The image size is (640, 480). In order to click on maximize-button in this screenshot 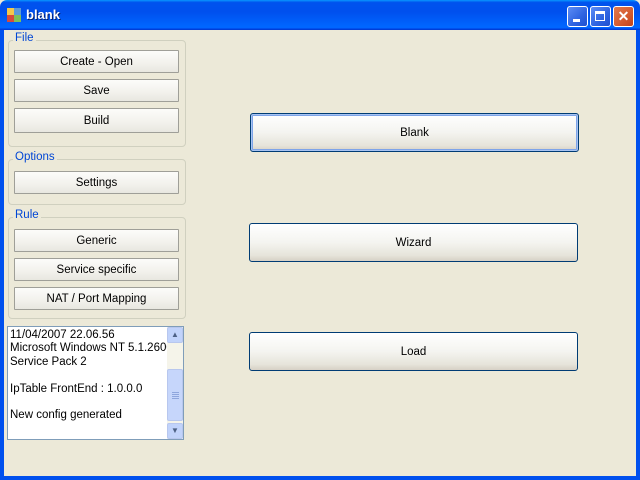, I will do `click(600, 16)`.